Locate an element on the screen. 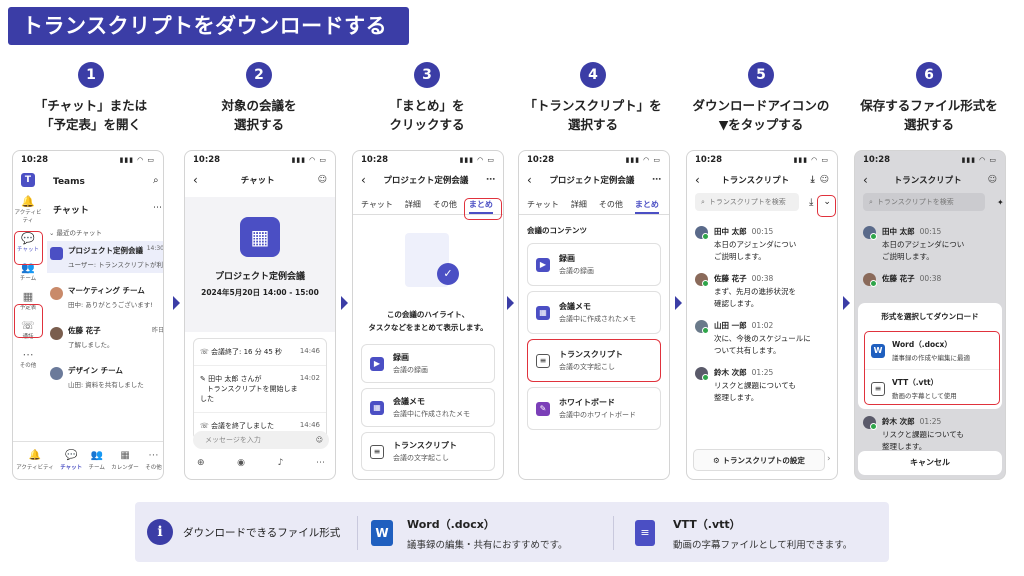  section-title: チャット is located at coordinates (71, 211).